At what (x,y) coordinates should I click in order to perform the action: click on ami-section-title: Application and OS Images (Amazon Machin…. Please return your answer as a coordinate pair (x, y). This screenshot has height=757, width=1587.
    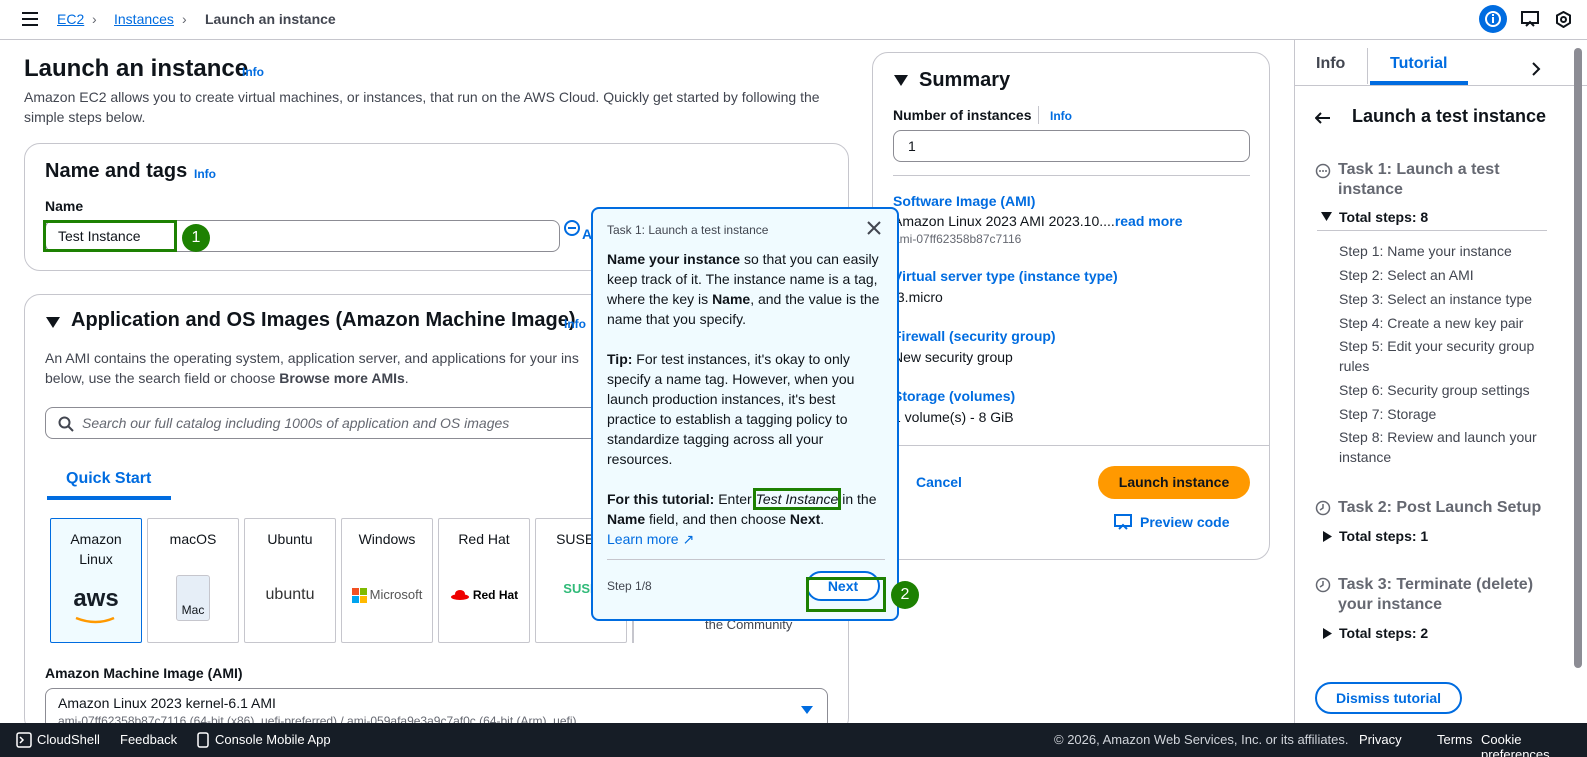
    Looking at the image, I should click on (323, 320).